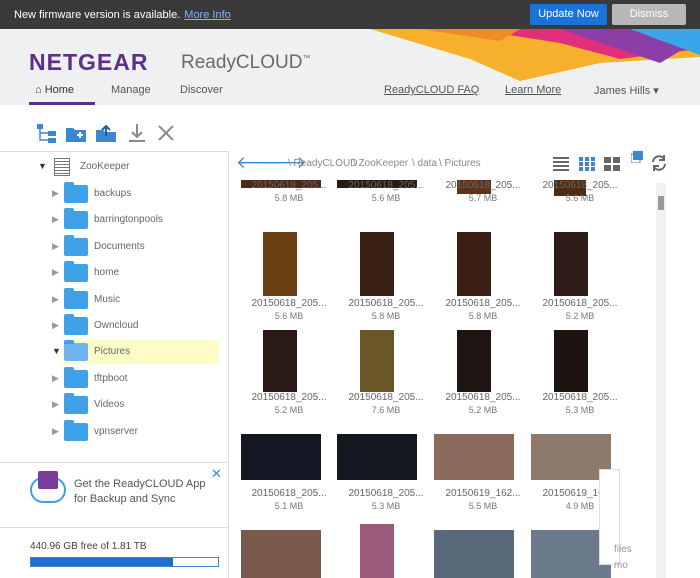 The width and height of the screenshot is (700, 578). What do you see at coordinates (431, 90) in the screenshot?
I see `faq-link: ReadyCLOUD FAQ` at bounding box center [431, 90].